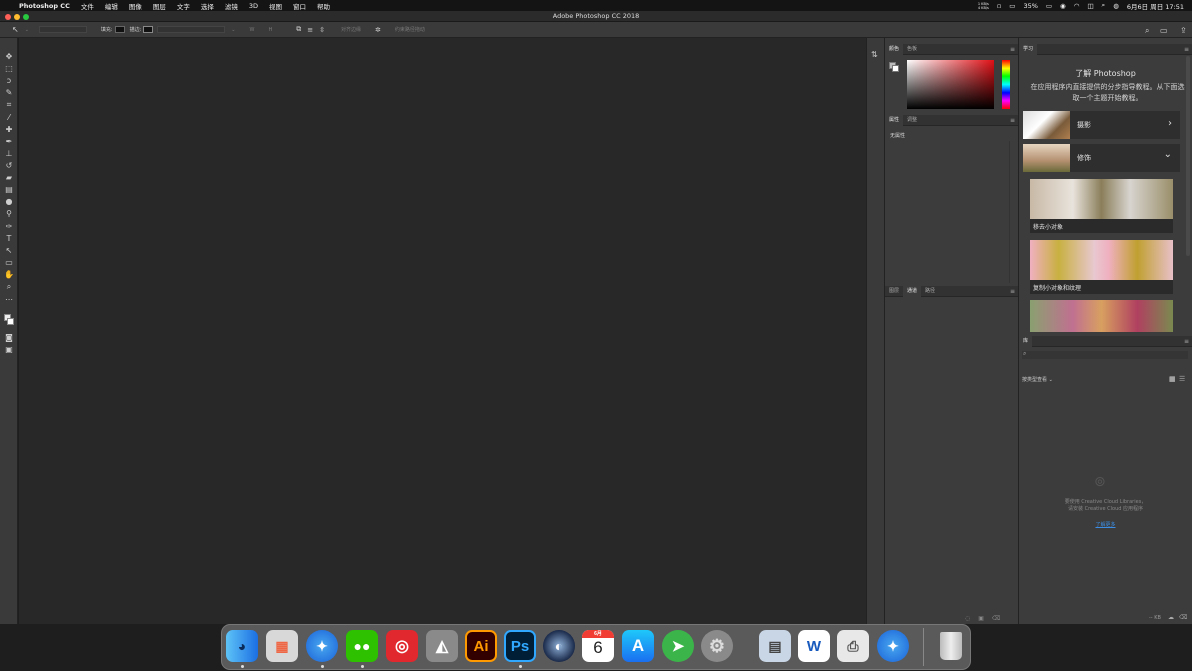 This screenshot has height=671, width=1192. What do you see at coordinates (298, 29) in the screenshot?
I see `path-operations-icon: ⧉` at bounding box center [298, 29].